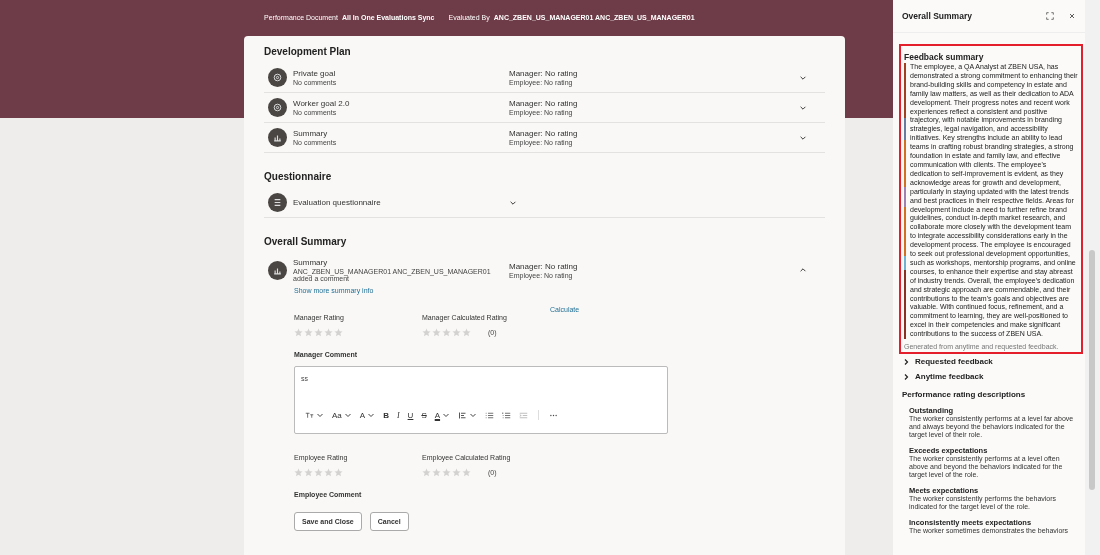 The image size is (1100, 555). What do you see at coordinates (442, 415) in the screenshot?
I see `color-tool: A` at bounding box center [442, 415].